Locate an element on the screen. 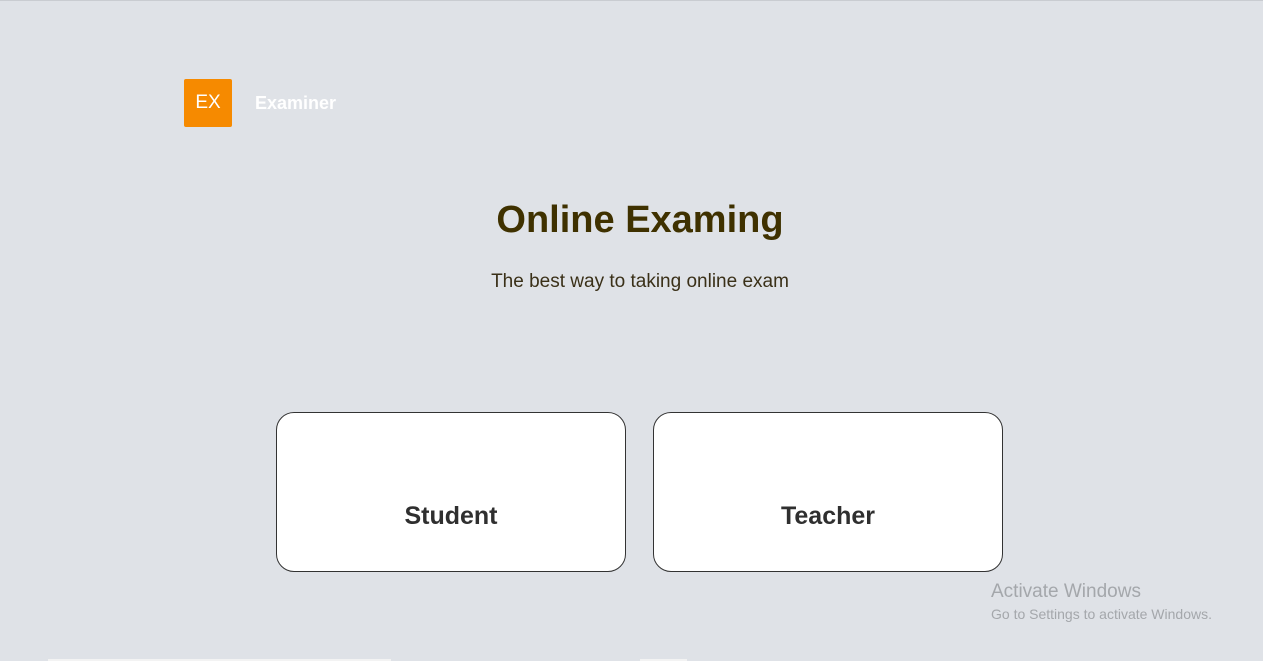 This screenshot has width=1263, height=661. page-subtitle: The best way to taking online exam is located at coordinates (640, 281).